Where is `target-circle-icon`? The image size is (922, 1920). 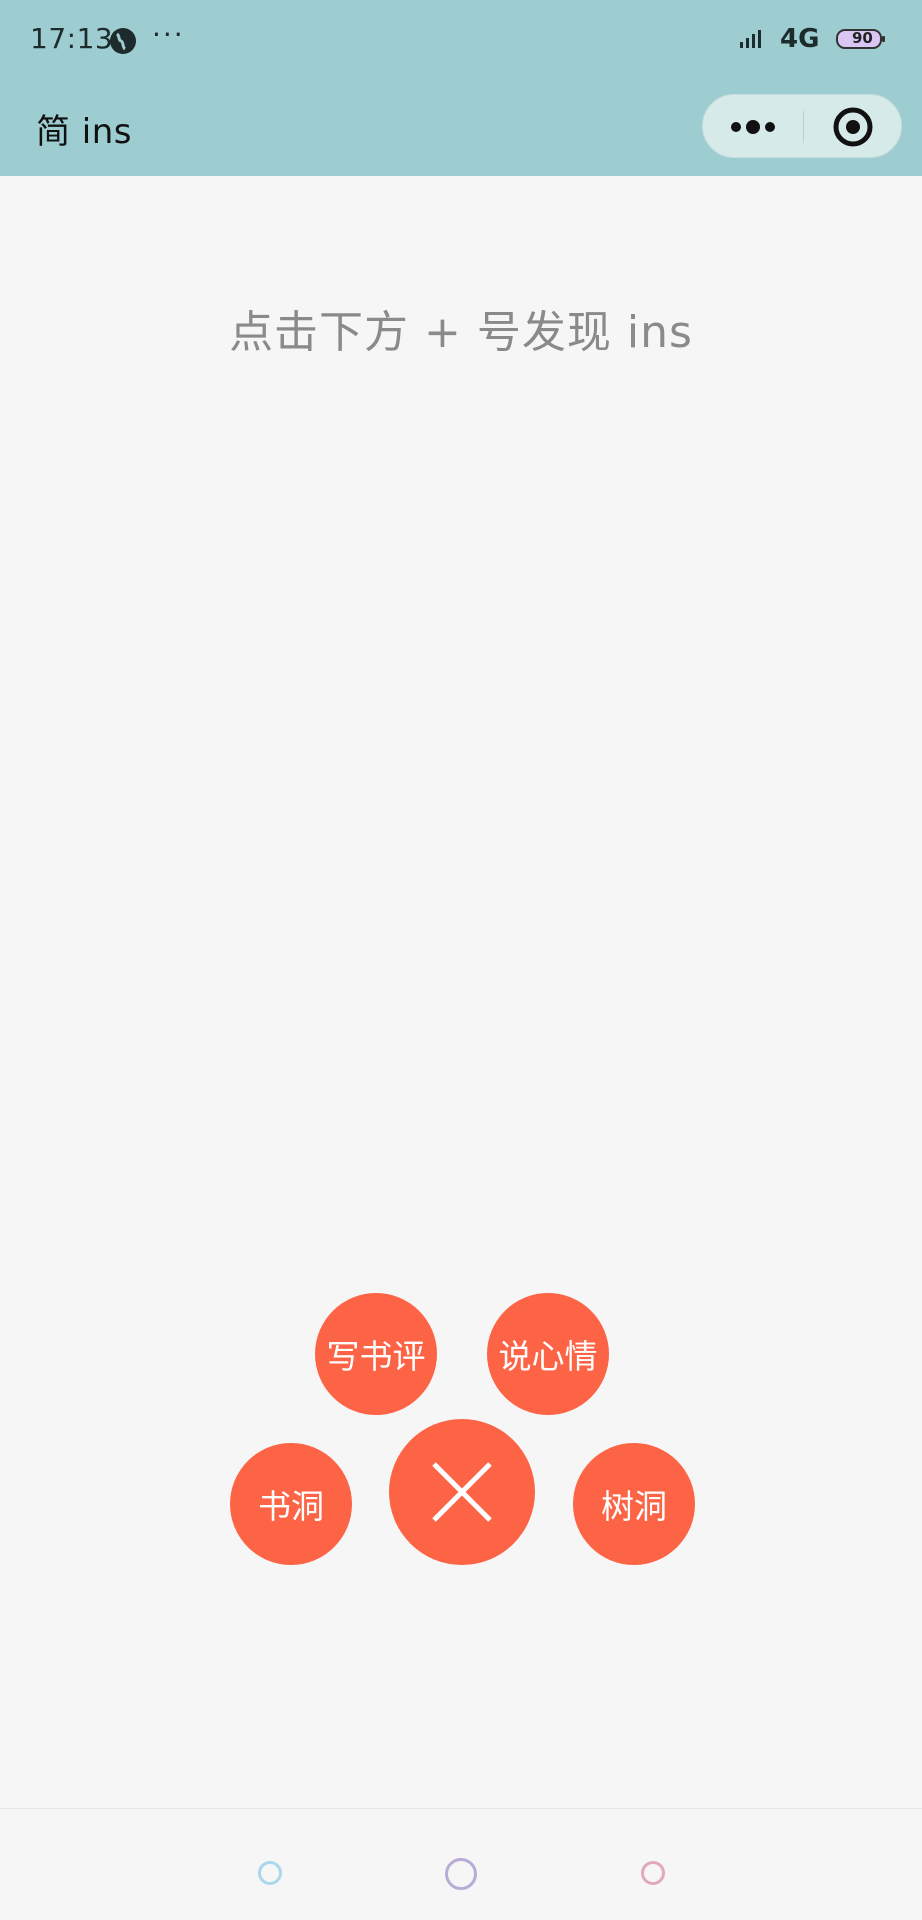 target-circle-icon is located at coordinates (853, 127).